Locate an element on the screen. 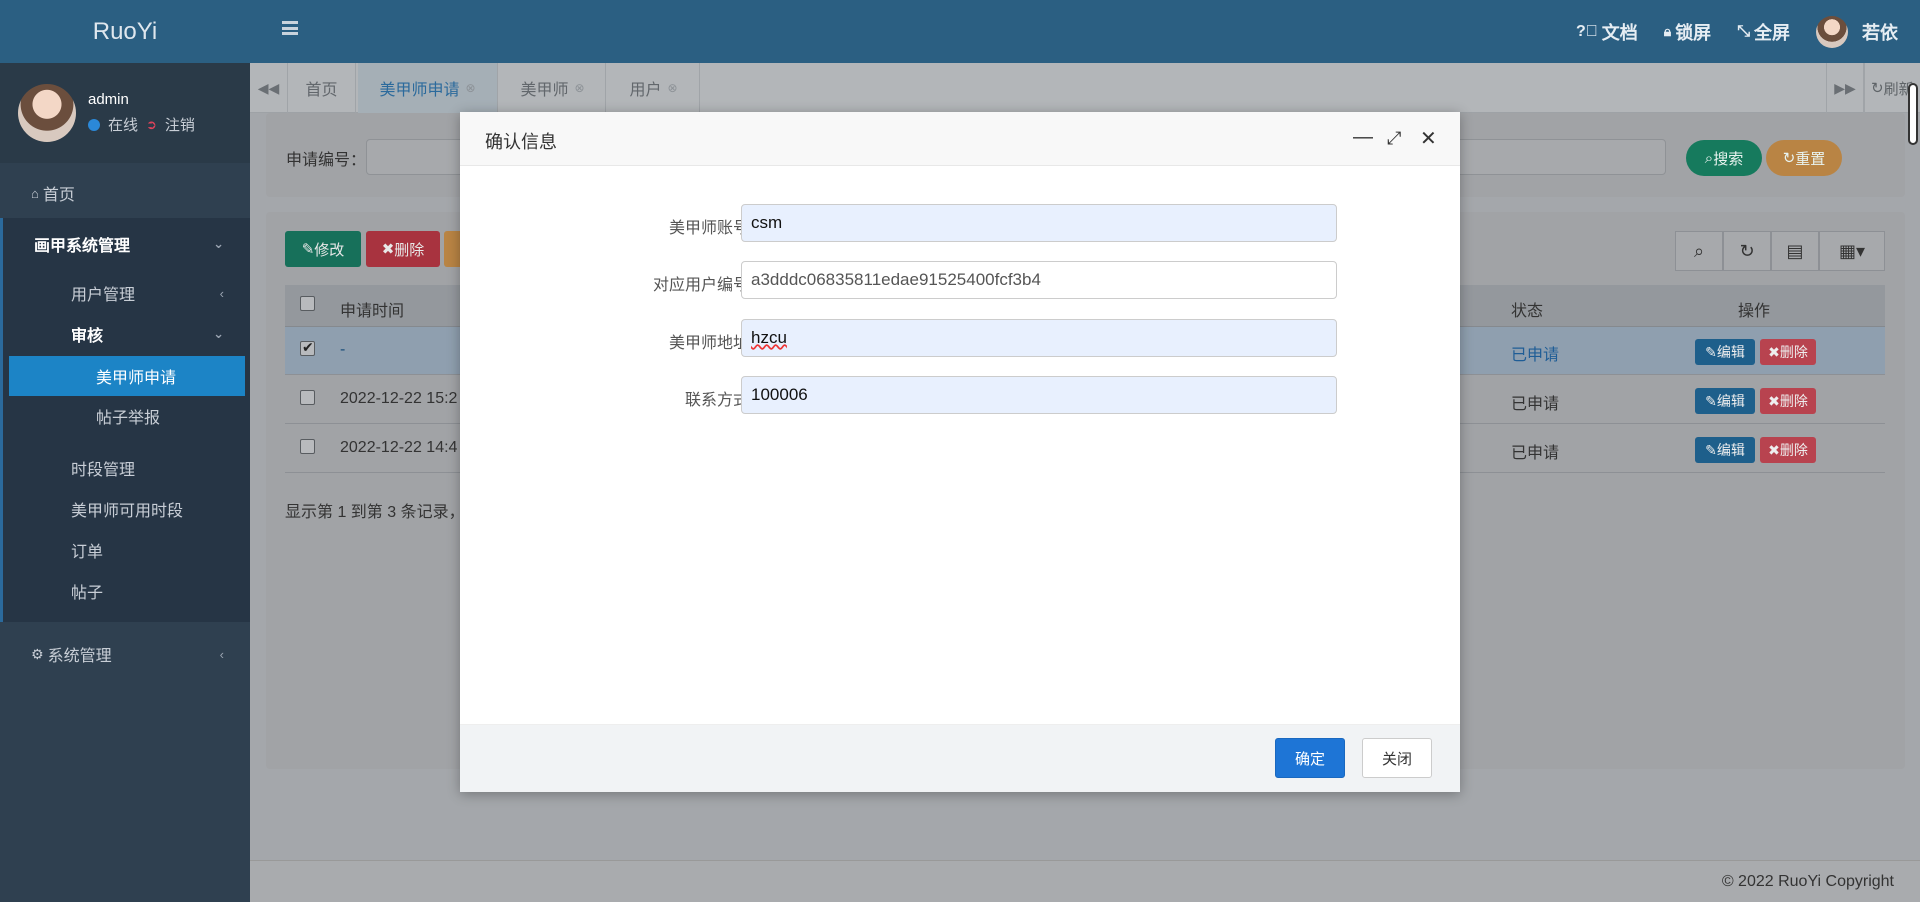  edit-button: ✎ 修改 is located at coordinates (323, 249).